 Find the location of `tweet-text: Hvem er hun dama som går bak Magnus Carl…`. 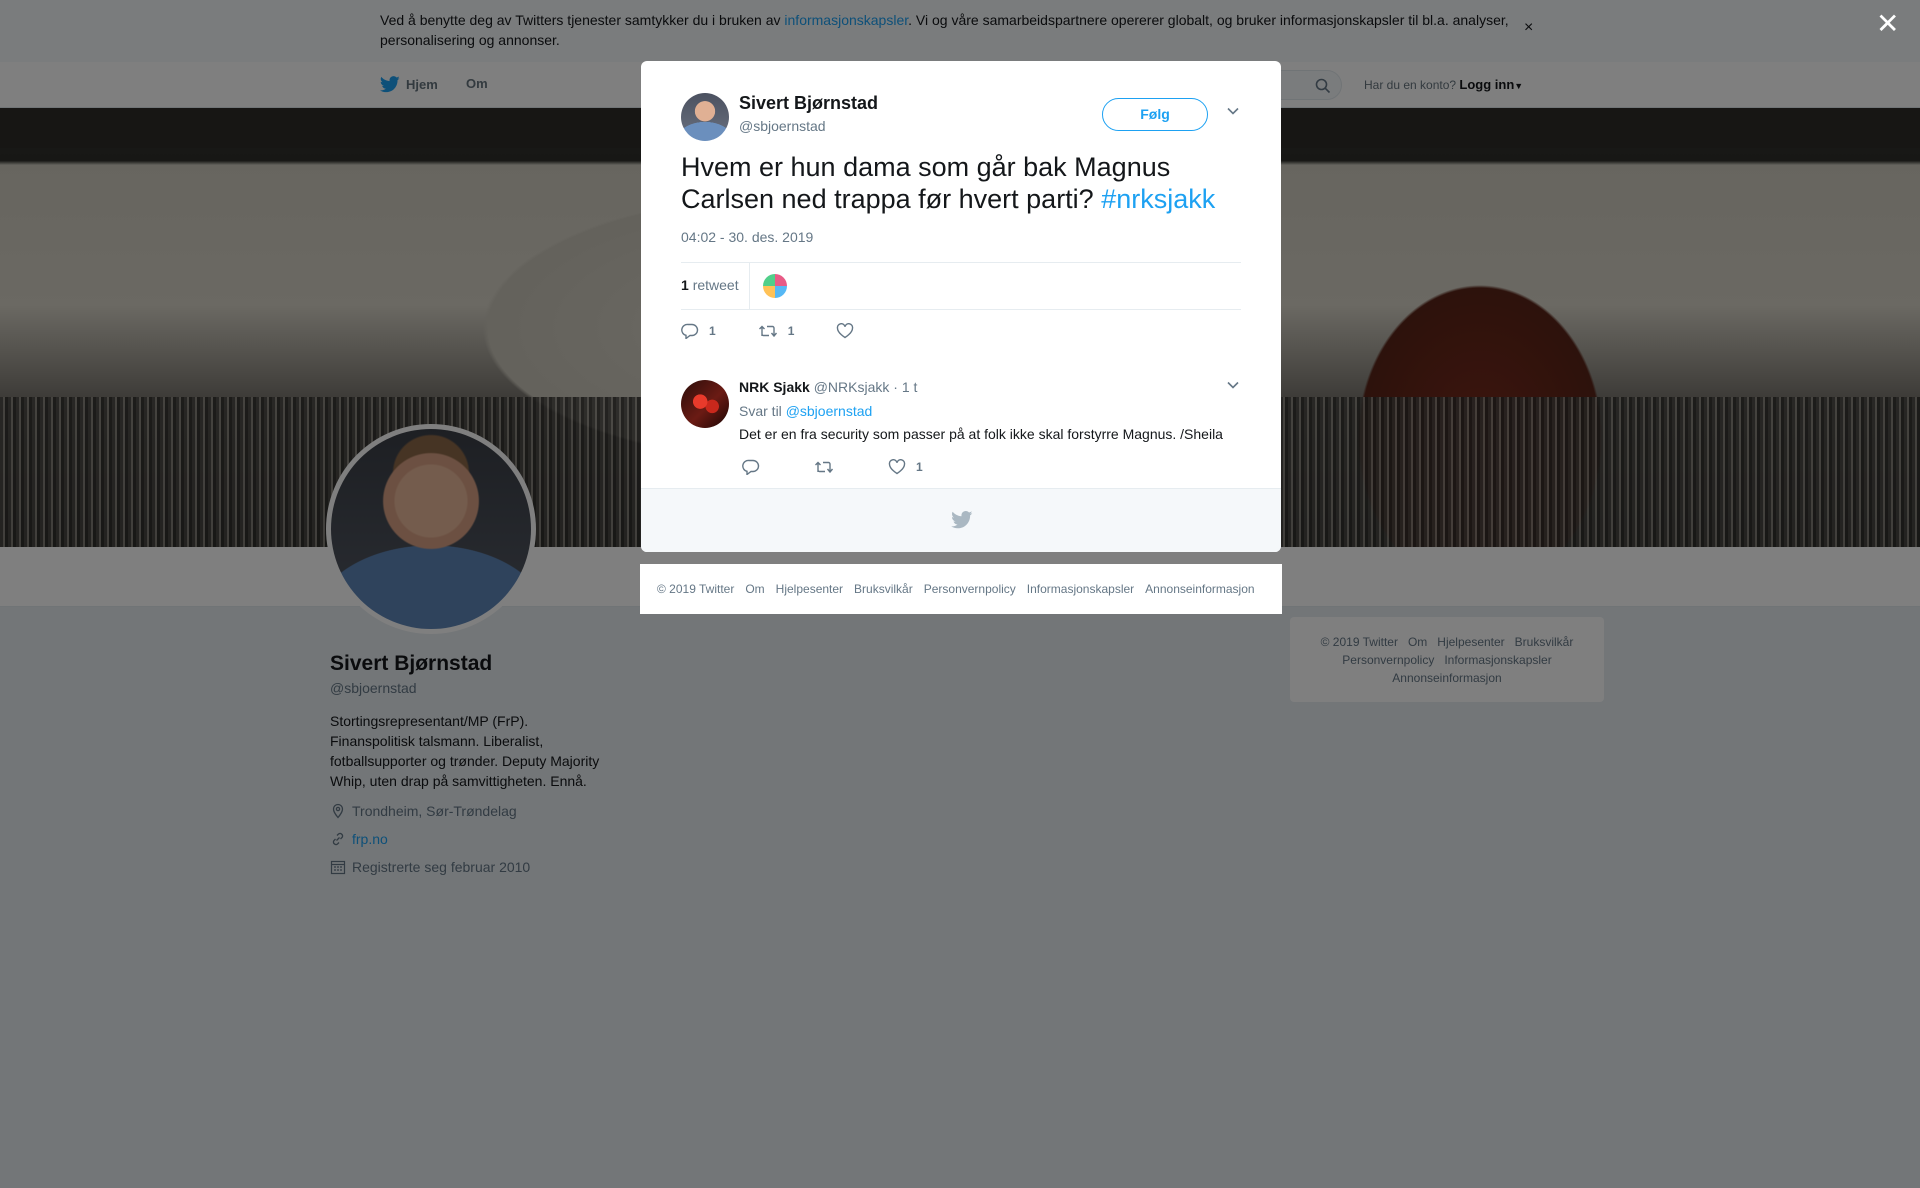

tweet-text: Hvem er hun dama som går bak Magnus Carl… is located at coordinates (948, 183).